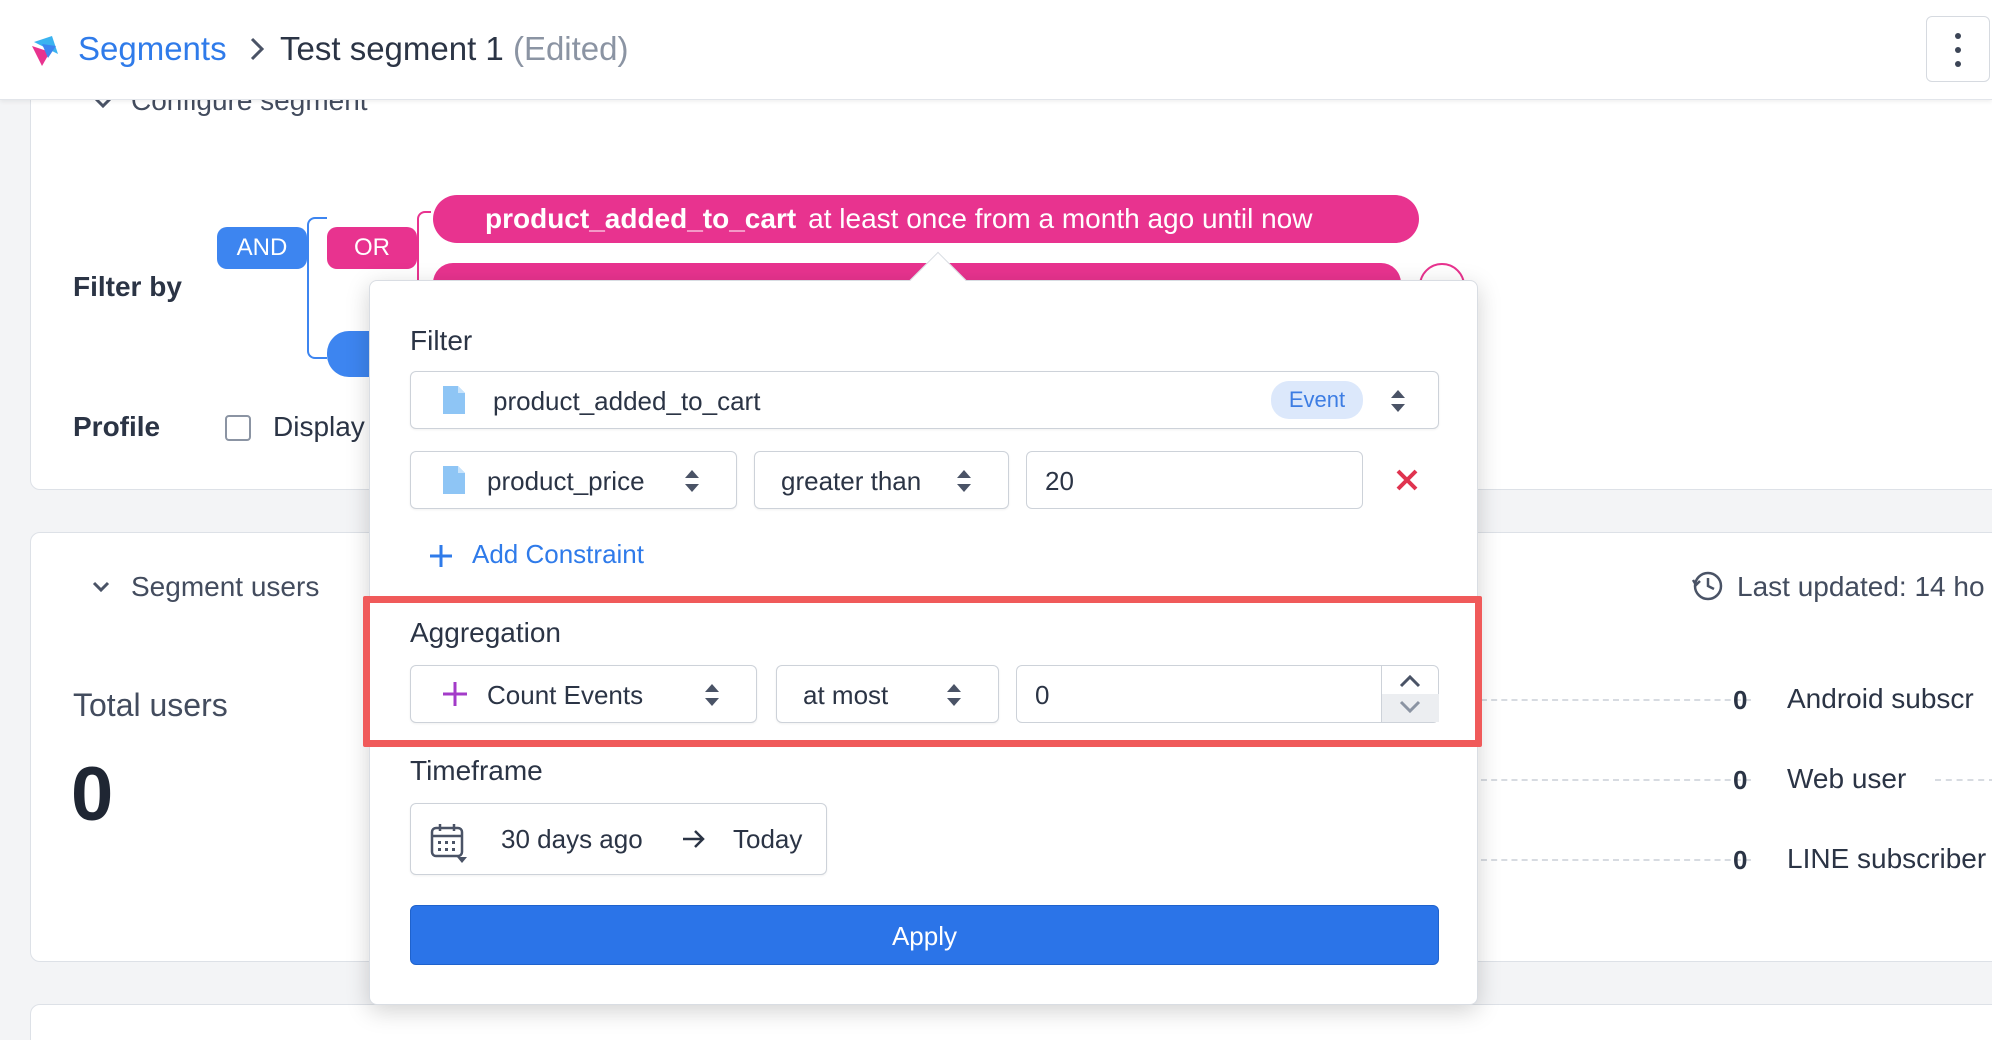  What do you see at coordinates (558, 554) in the screenshot?
I see `add-constraint-link: Add Constraint` at bounding box center [558, 554].